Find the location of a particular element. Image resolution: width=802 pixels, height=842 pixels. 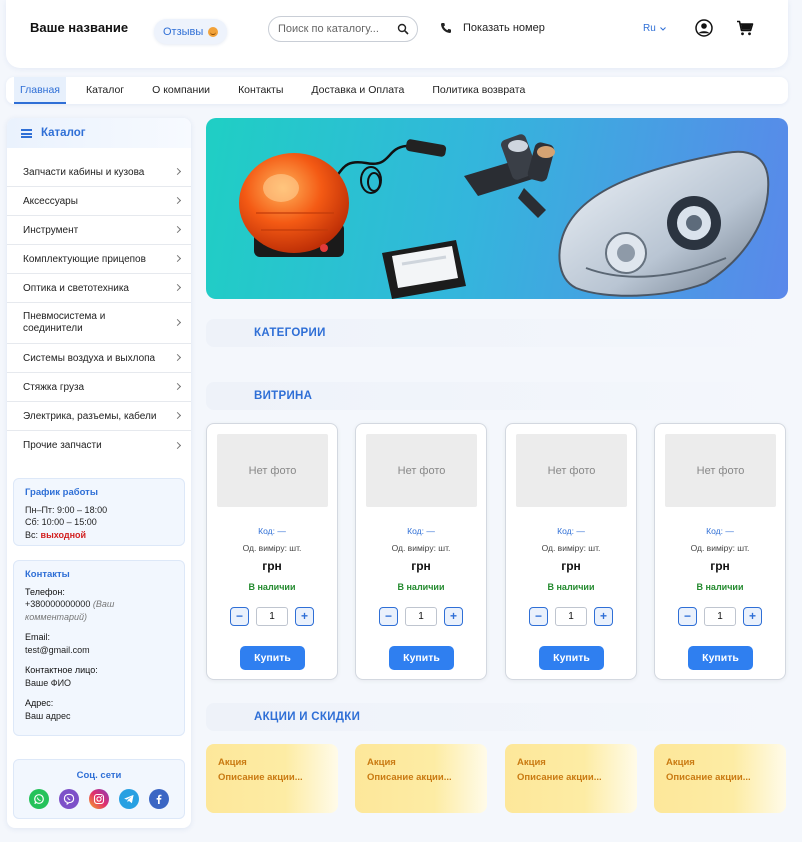

schedule-weekdays: Пн–Пт: 9:00 – 18:00 is located at coordinates (66, 509).